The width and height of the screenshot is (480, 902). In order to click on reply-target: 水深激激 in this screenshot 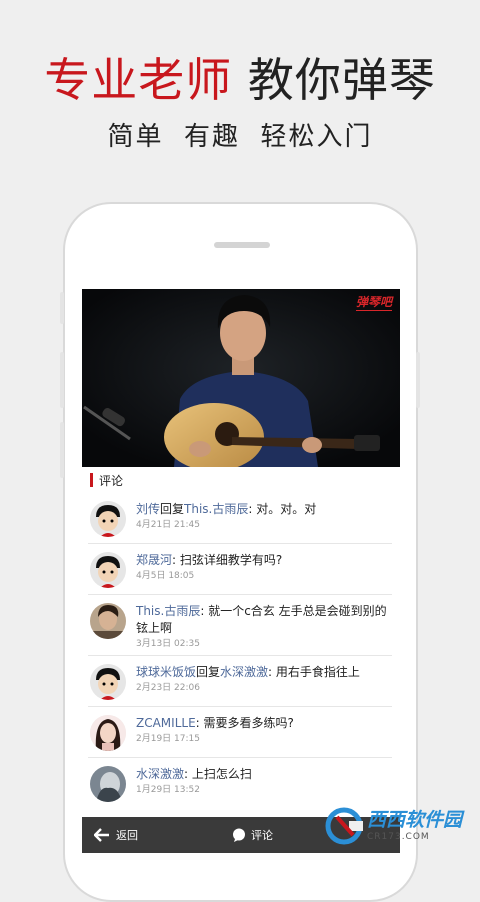, I will do `click(244, 672)`.